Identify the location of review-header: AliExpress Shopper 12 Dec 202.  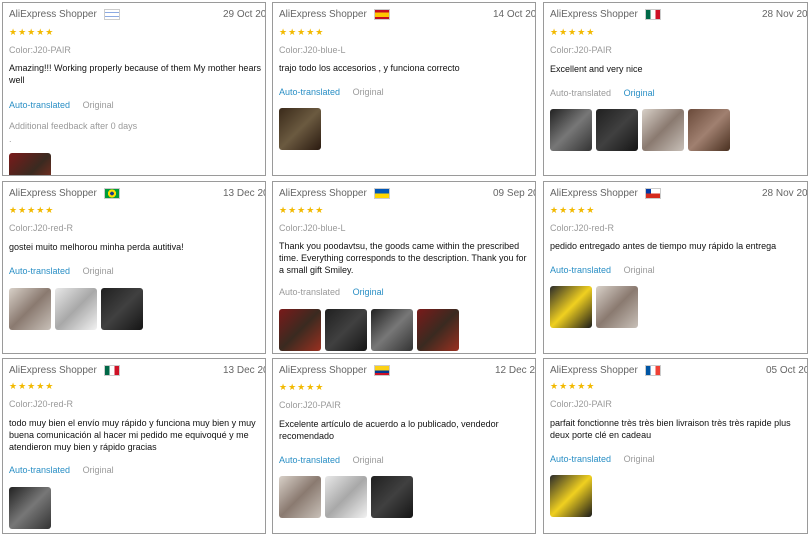
(407, 372).